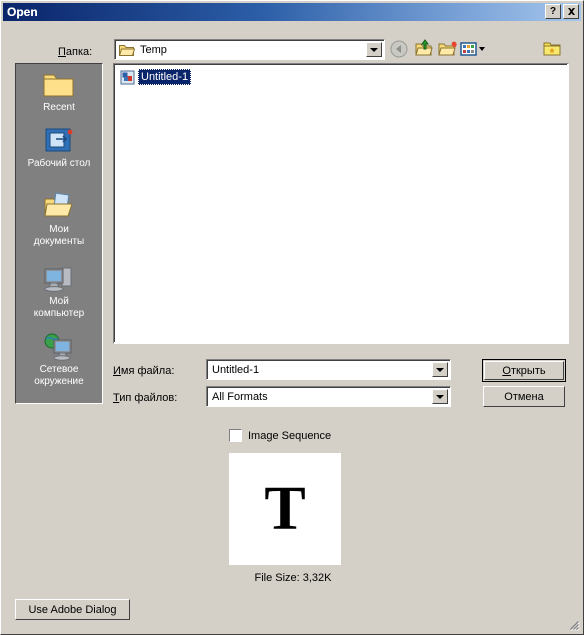  I want to click on sidebar-item-desktop: Рабочий стол, so click(59, 148).